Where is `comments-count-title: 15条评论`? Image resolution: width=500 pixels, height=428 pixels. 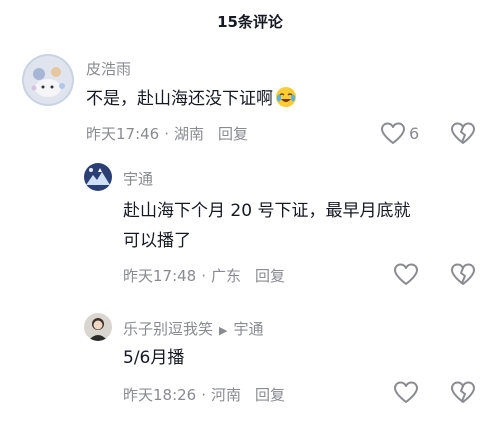
comments-count-title: 15条评论 is located at coordinates (250, 21).